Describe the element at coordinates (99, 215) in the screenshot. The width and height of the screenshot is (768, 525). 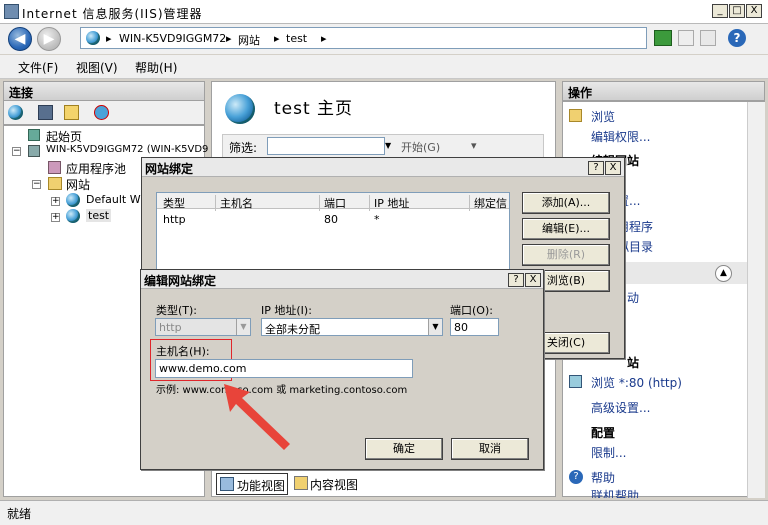
I see `tree-item-test: test` at that location.